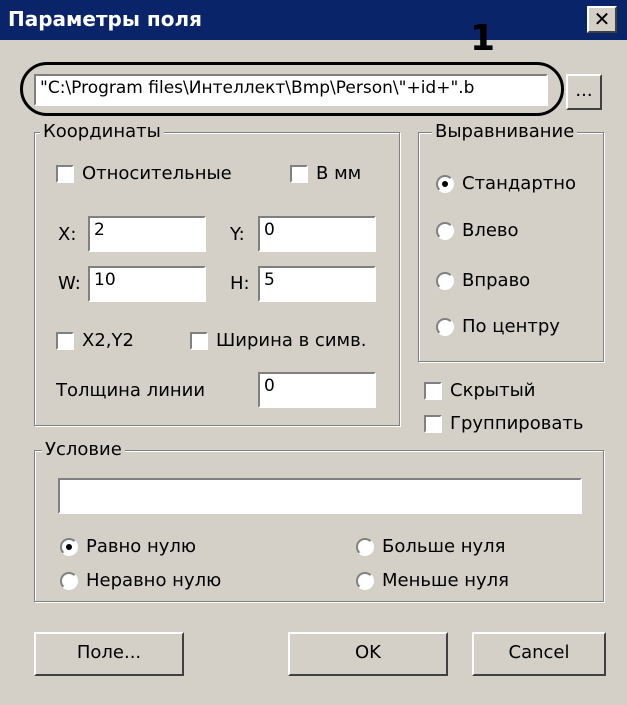  I want to click on width-chars-label: Ширина в симв., so click(291, 340).